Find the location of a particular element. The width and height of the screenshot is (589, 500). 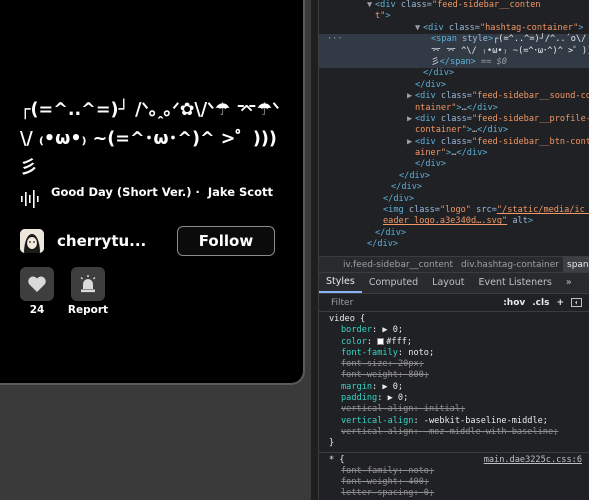

tab-styles: Styles is located at coordinates (340, 282).